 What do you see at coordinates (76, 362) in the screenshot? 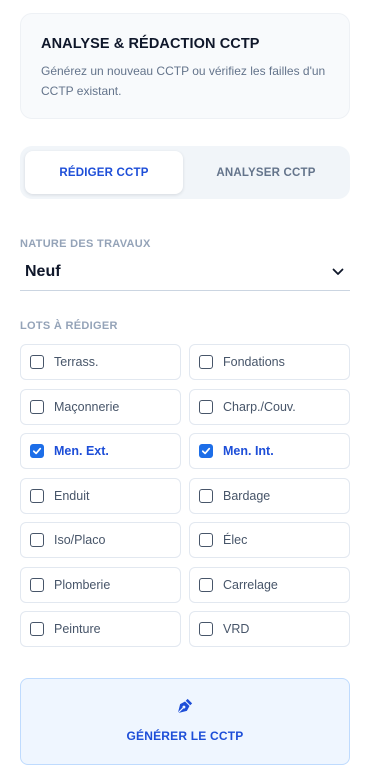
I see `lot-label: Terrass.` at bounding box center [76, 362].